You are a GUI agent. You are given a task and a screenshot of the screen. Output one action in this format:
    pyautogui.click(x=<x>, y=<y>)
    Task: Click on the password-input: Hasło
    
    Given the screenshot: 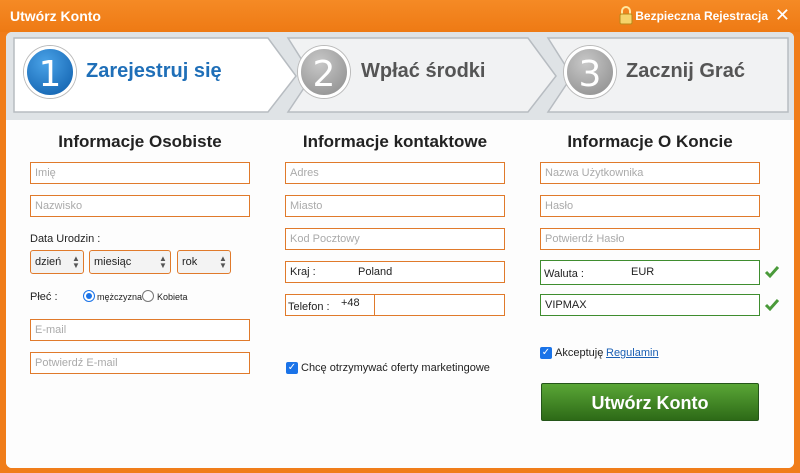 What is the action you would take?
    pyautogui.click(x=650, y=206)
    